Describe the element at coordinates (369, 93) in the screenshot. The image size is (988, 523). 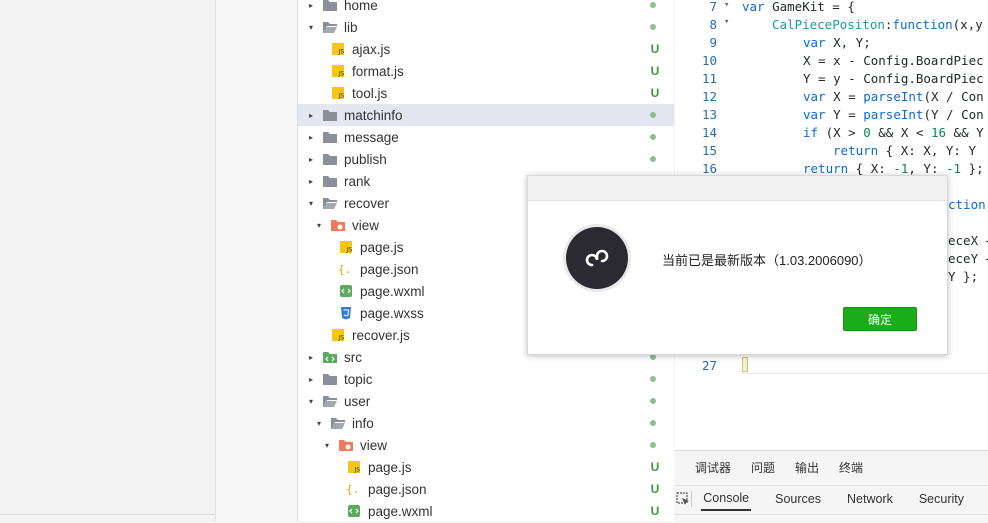
I see `file-tree-item-label: tool.js` at that location.